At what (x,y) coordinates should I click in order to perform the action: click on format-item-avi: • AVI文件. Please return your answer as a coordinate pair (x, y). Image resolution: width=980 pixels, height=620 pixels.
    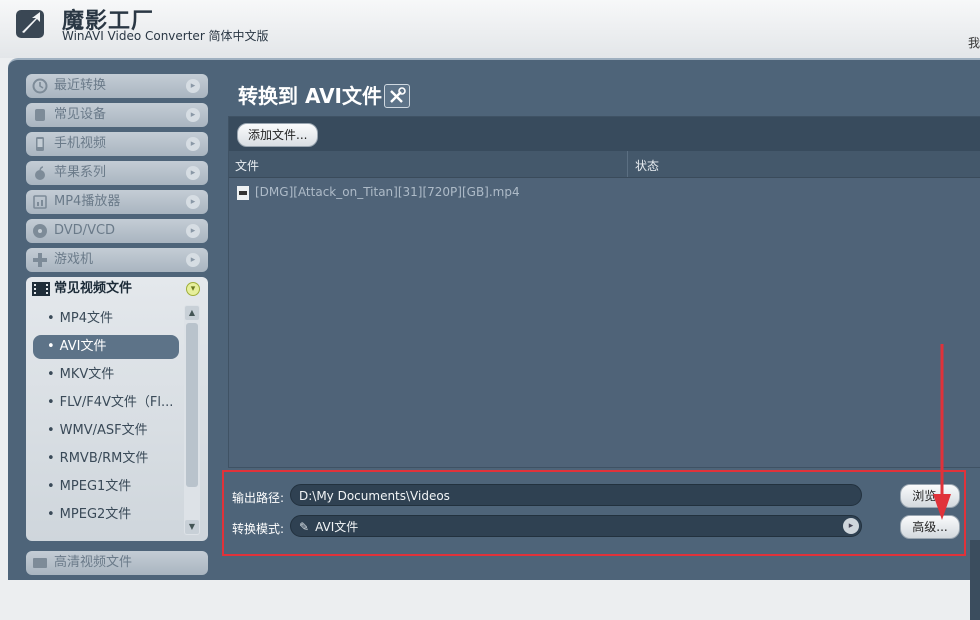
    Looking at the image, I should click on (106, 347).